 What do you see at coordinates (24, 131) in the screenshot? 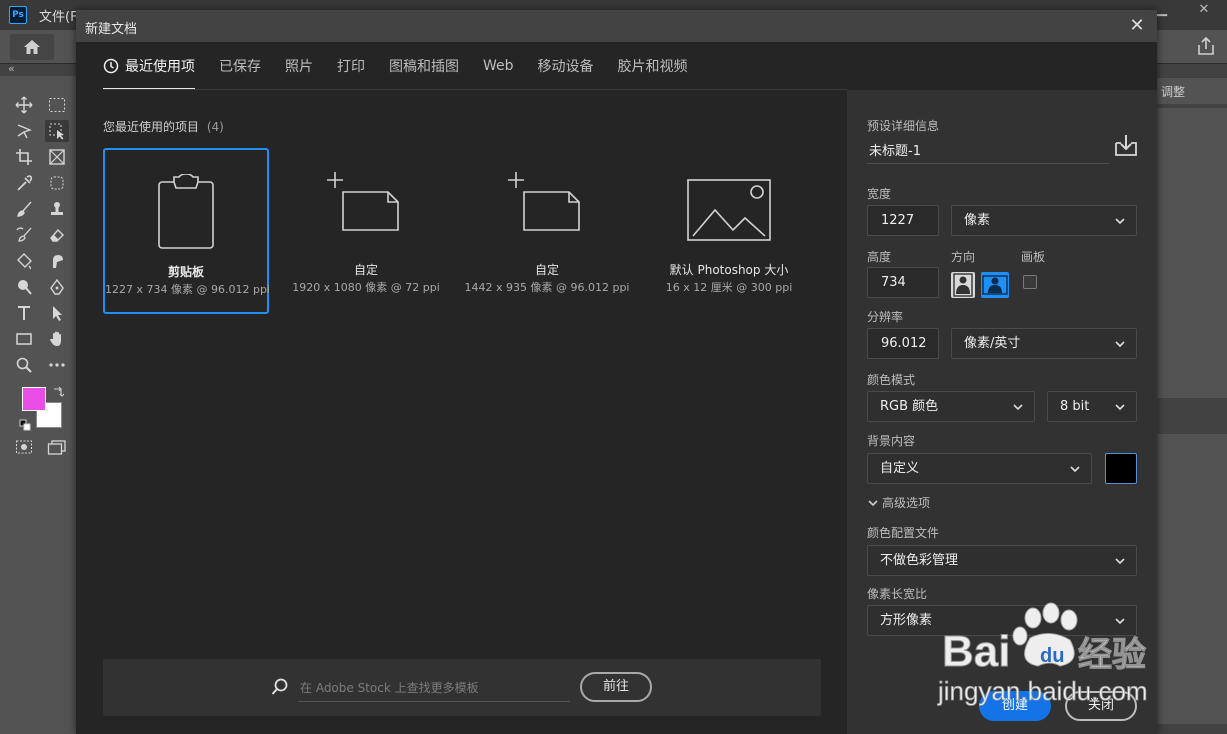
I see `lasso-tool-icon` at bounding box center [24, 131].